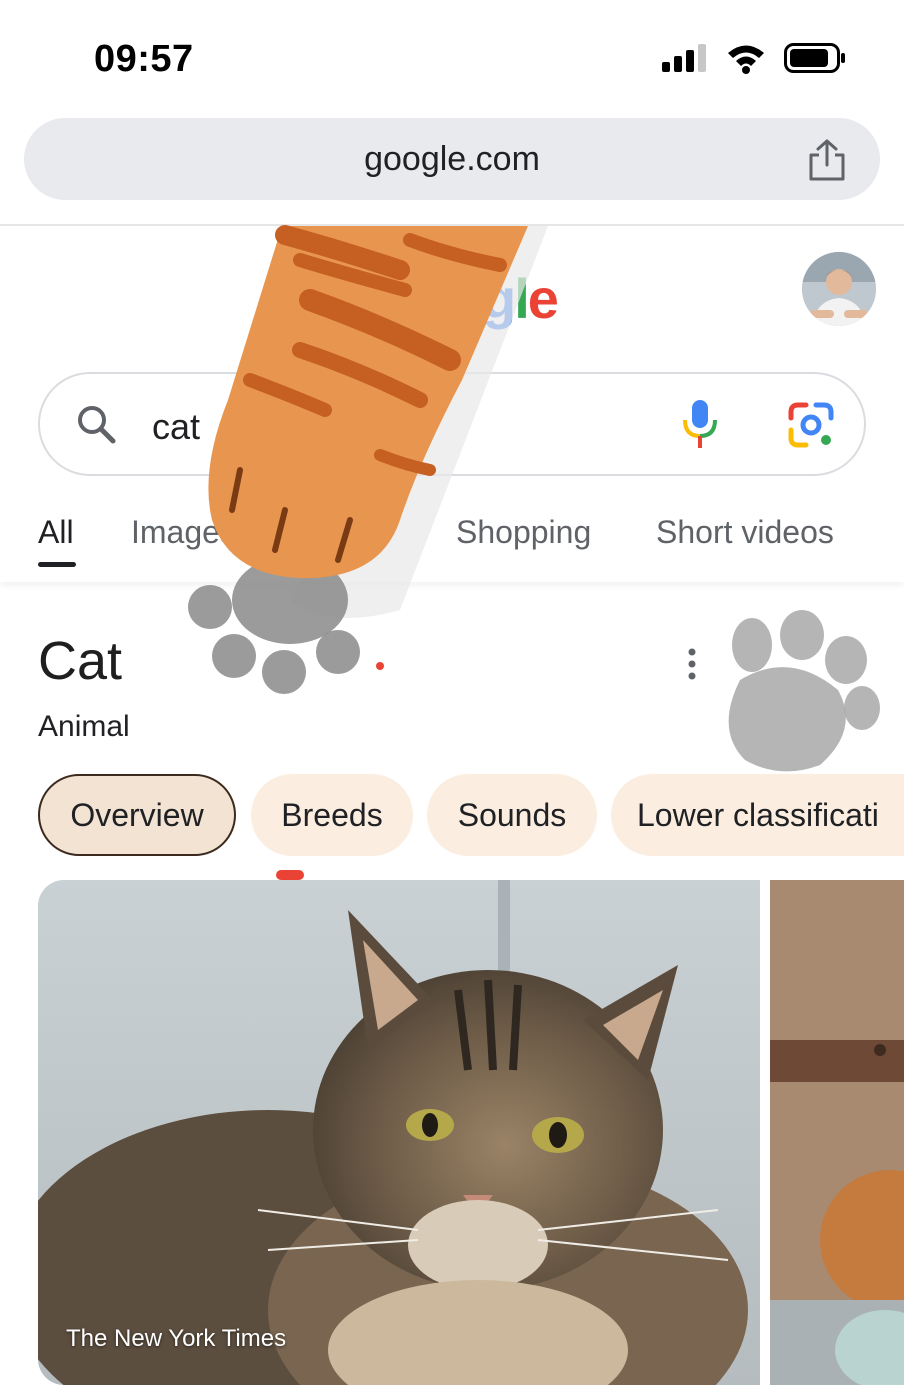 This screenshot has height=1400, width=904. I want to click on knowledge-panel-title: Cat, so click(80, 661).